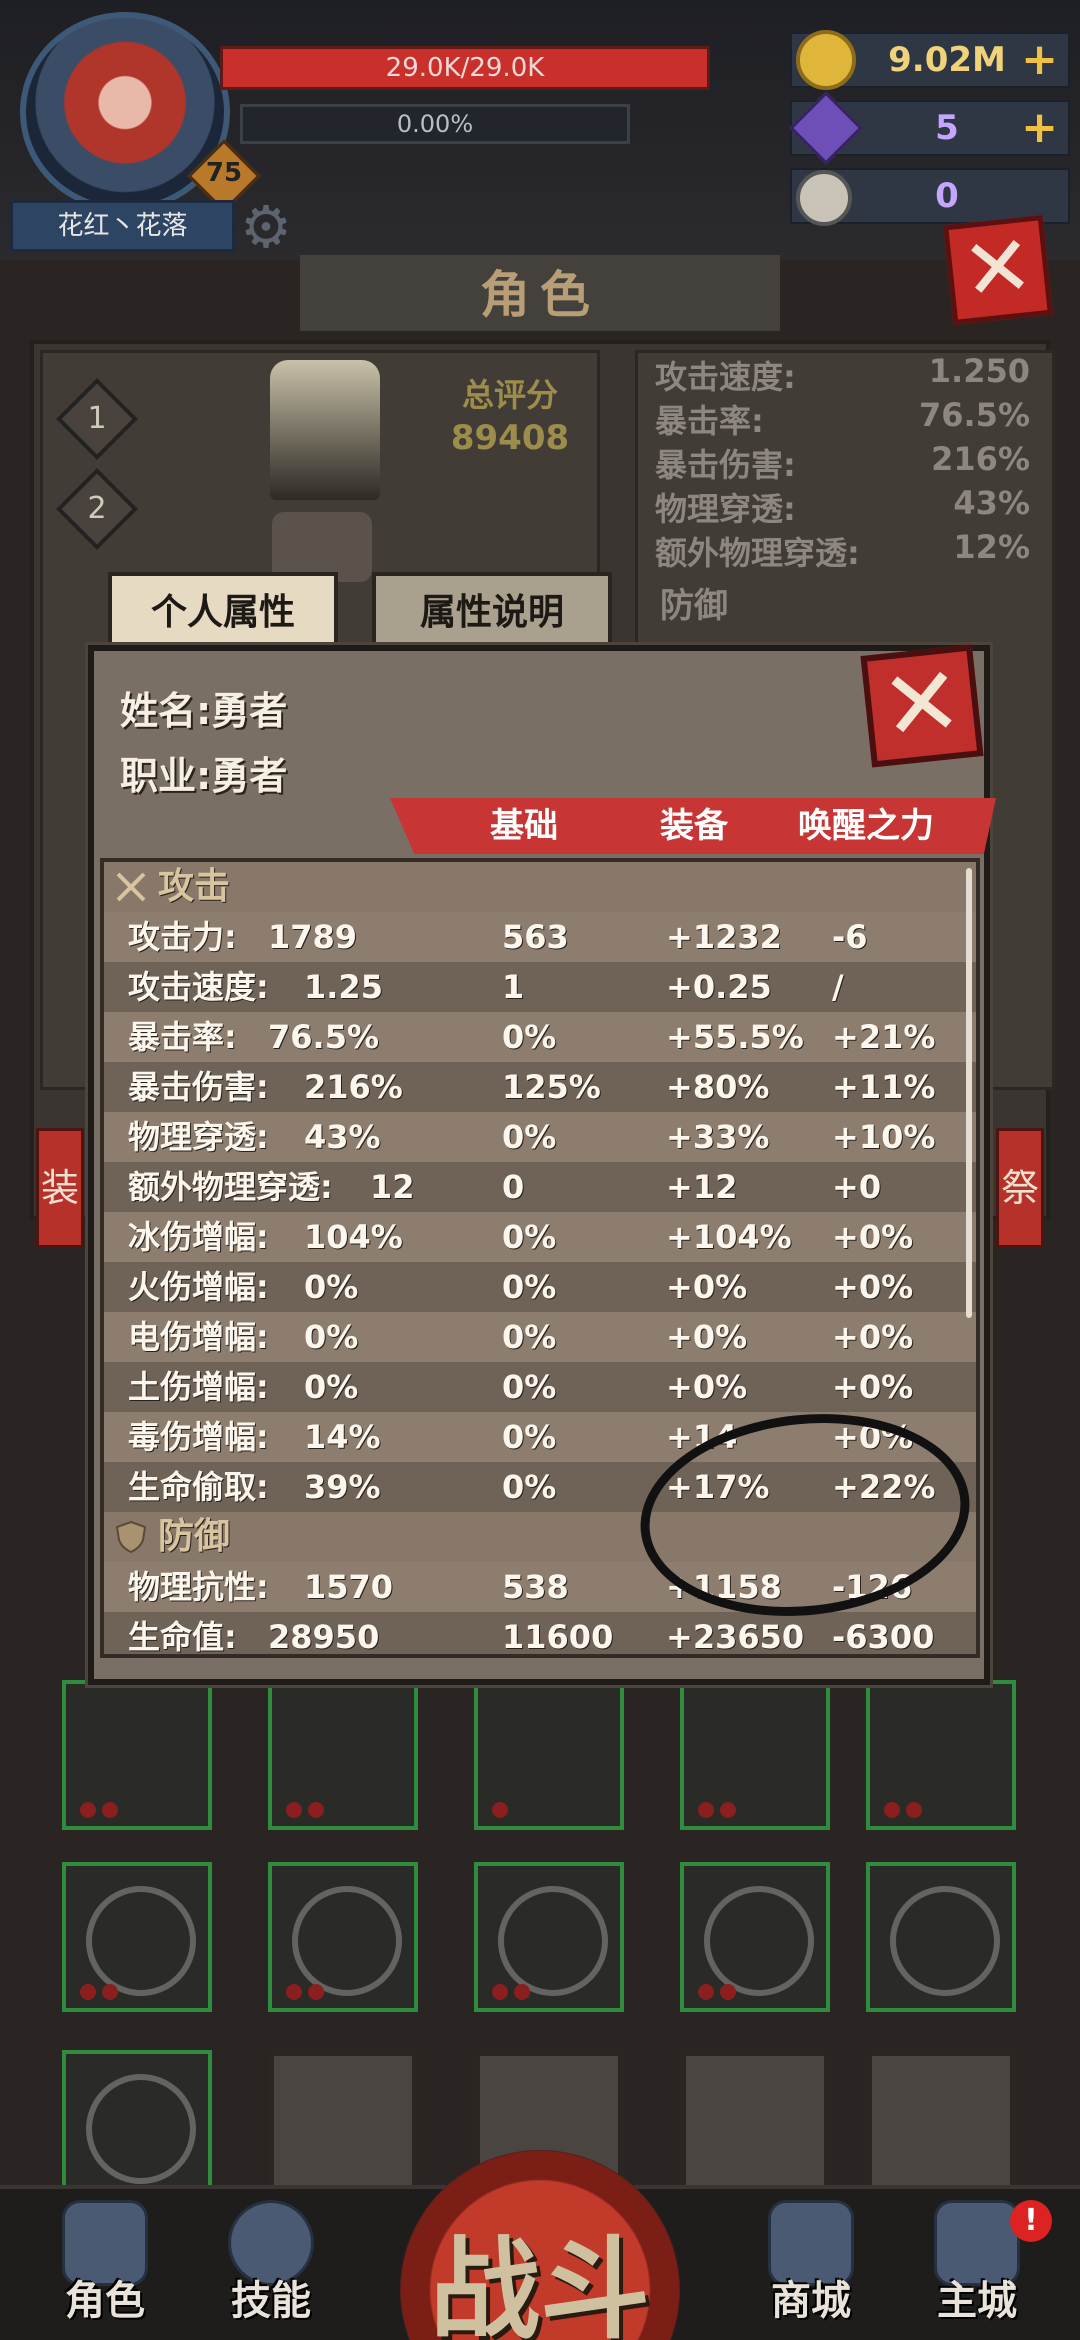 The width and height of the screenshot is (1080, 2340). What do you see at coordinates (137, 1755) in the screenshot?
I see `equip-slot-pants` at bounding box center [137, 1755].